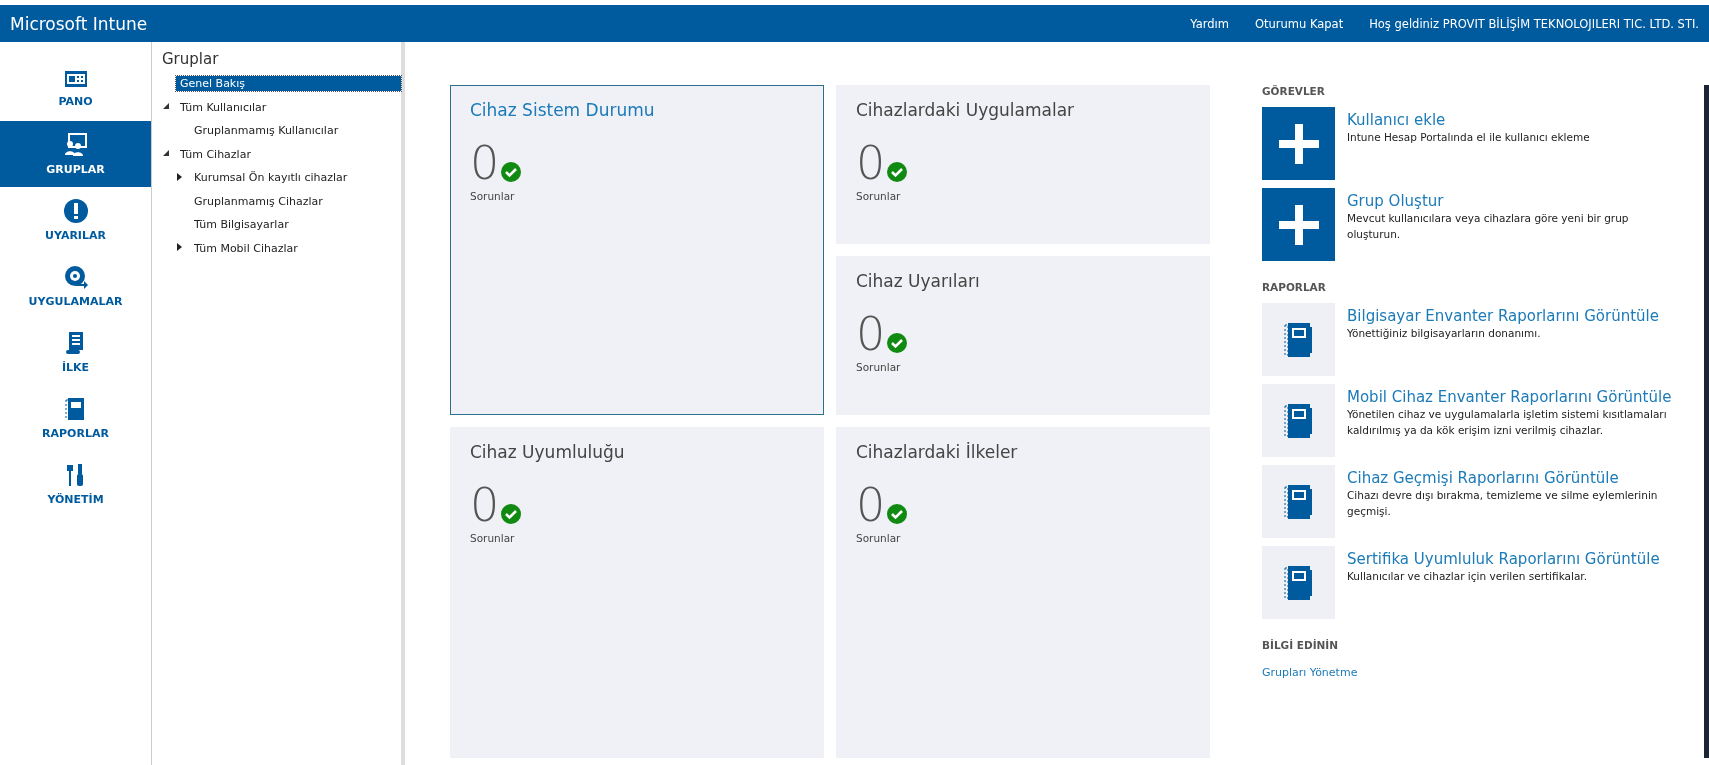  What do you see at coordinates (1023, 164) in the screenshot?
I see `status-tile: Cihazlardaki Uygulamalar 0 Sorunlar` at bounding box center [1023, 164].